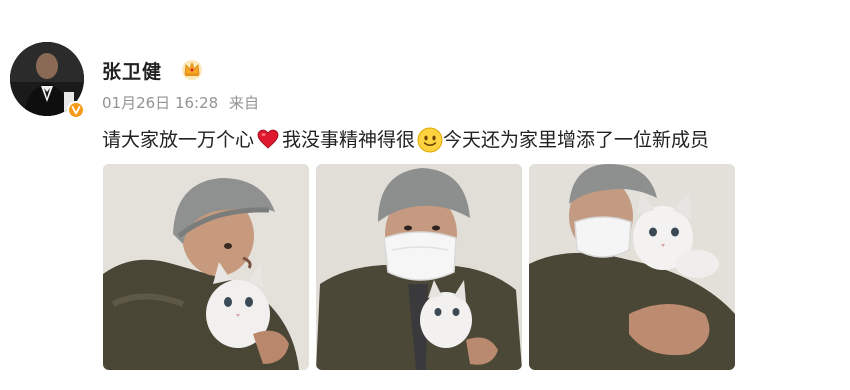 This screenshot has width=850, height=390. I want to click on crown-icon, so click(192, 69).